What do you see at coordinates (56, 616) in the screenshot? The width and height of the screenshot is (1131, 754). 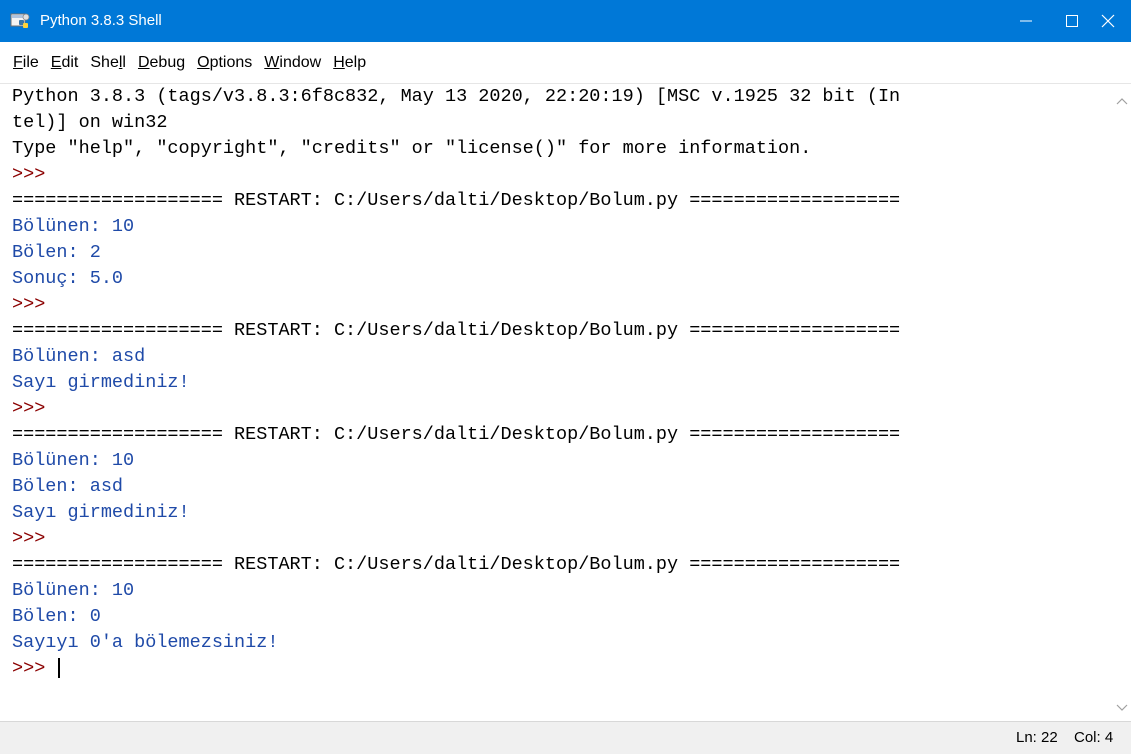 I see `shell-line-text: Bölen: 0` at bounding box center [56, 616].